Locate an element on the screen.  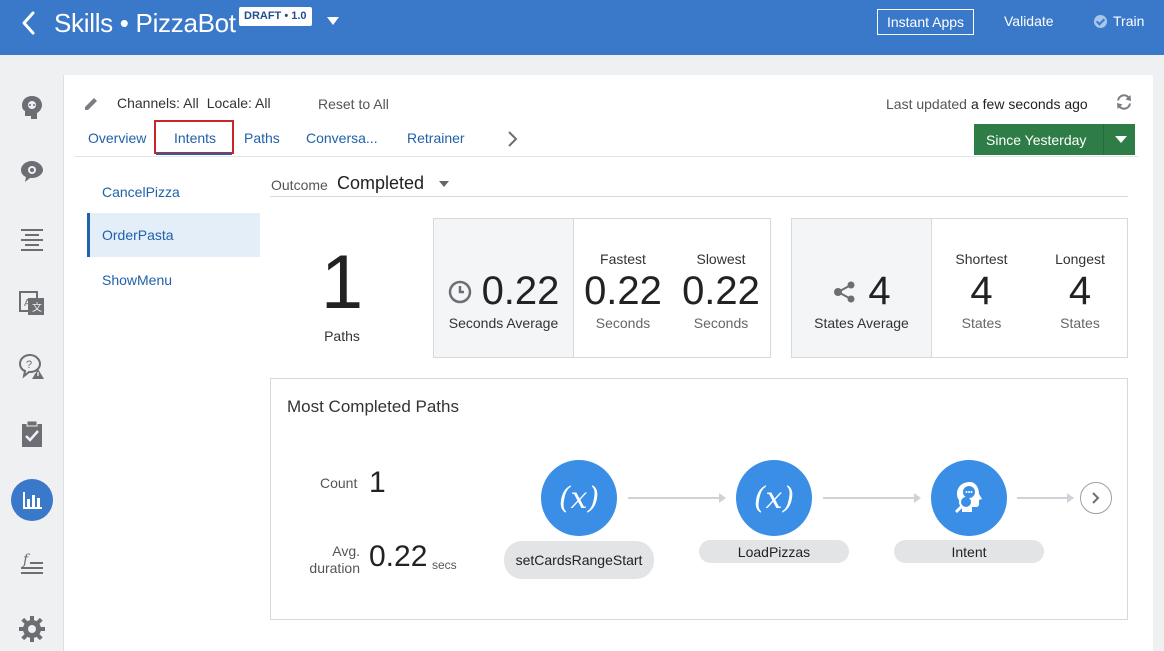
clock-icon is located at coordinates (459, 291).